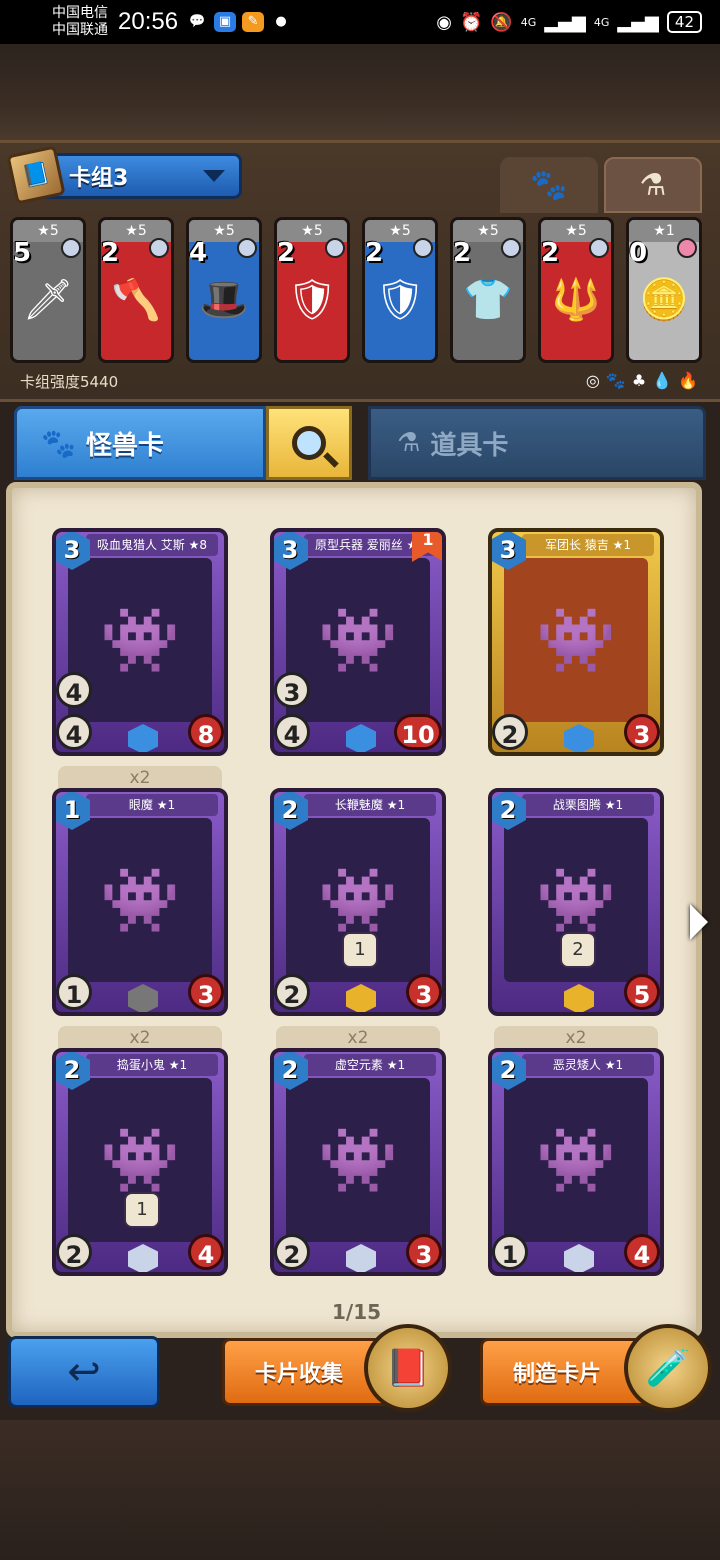  What do you see at coordinates (408, 1368) in the screenshot?
I see `card-album-icon: 📕` at bounding box center [408, 1368].